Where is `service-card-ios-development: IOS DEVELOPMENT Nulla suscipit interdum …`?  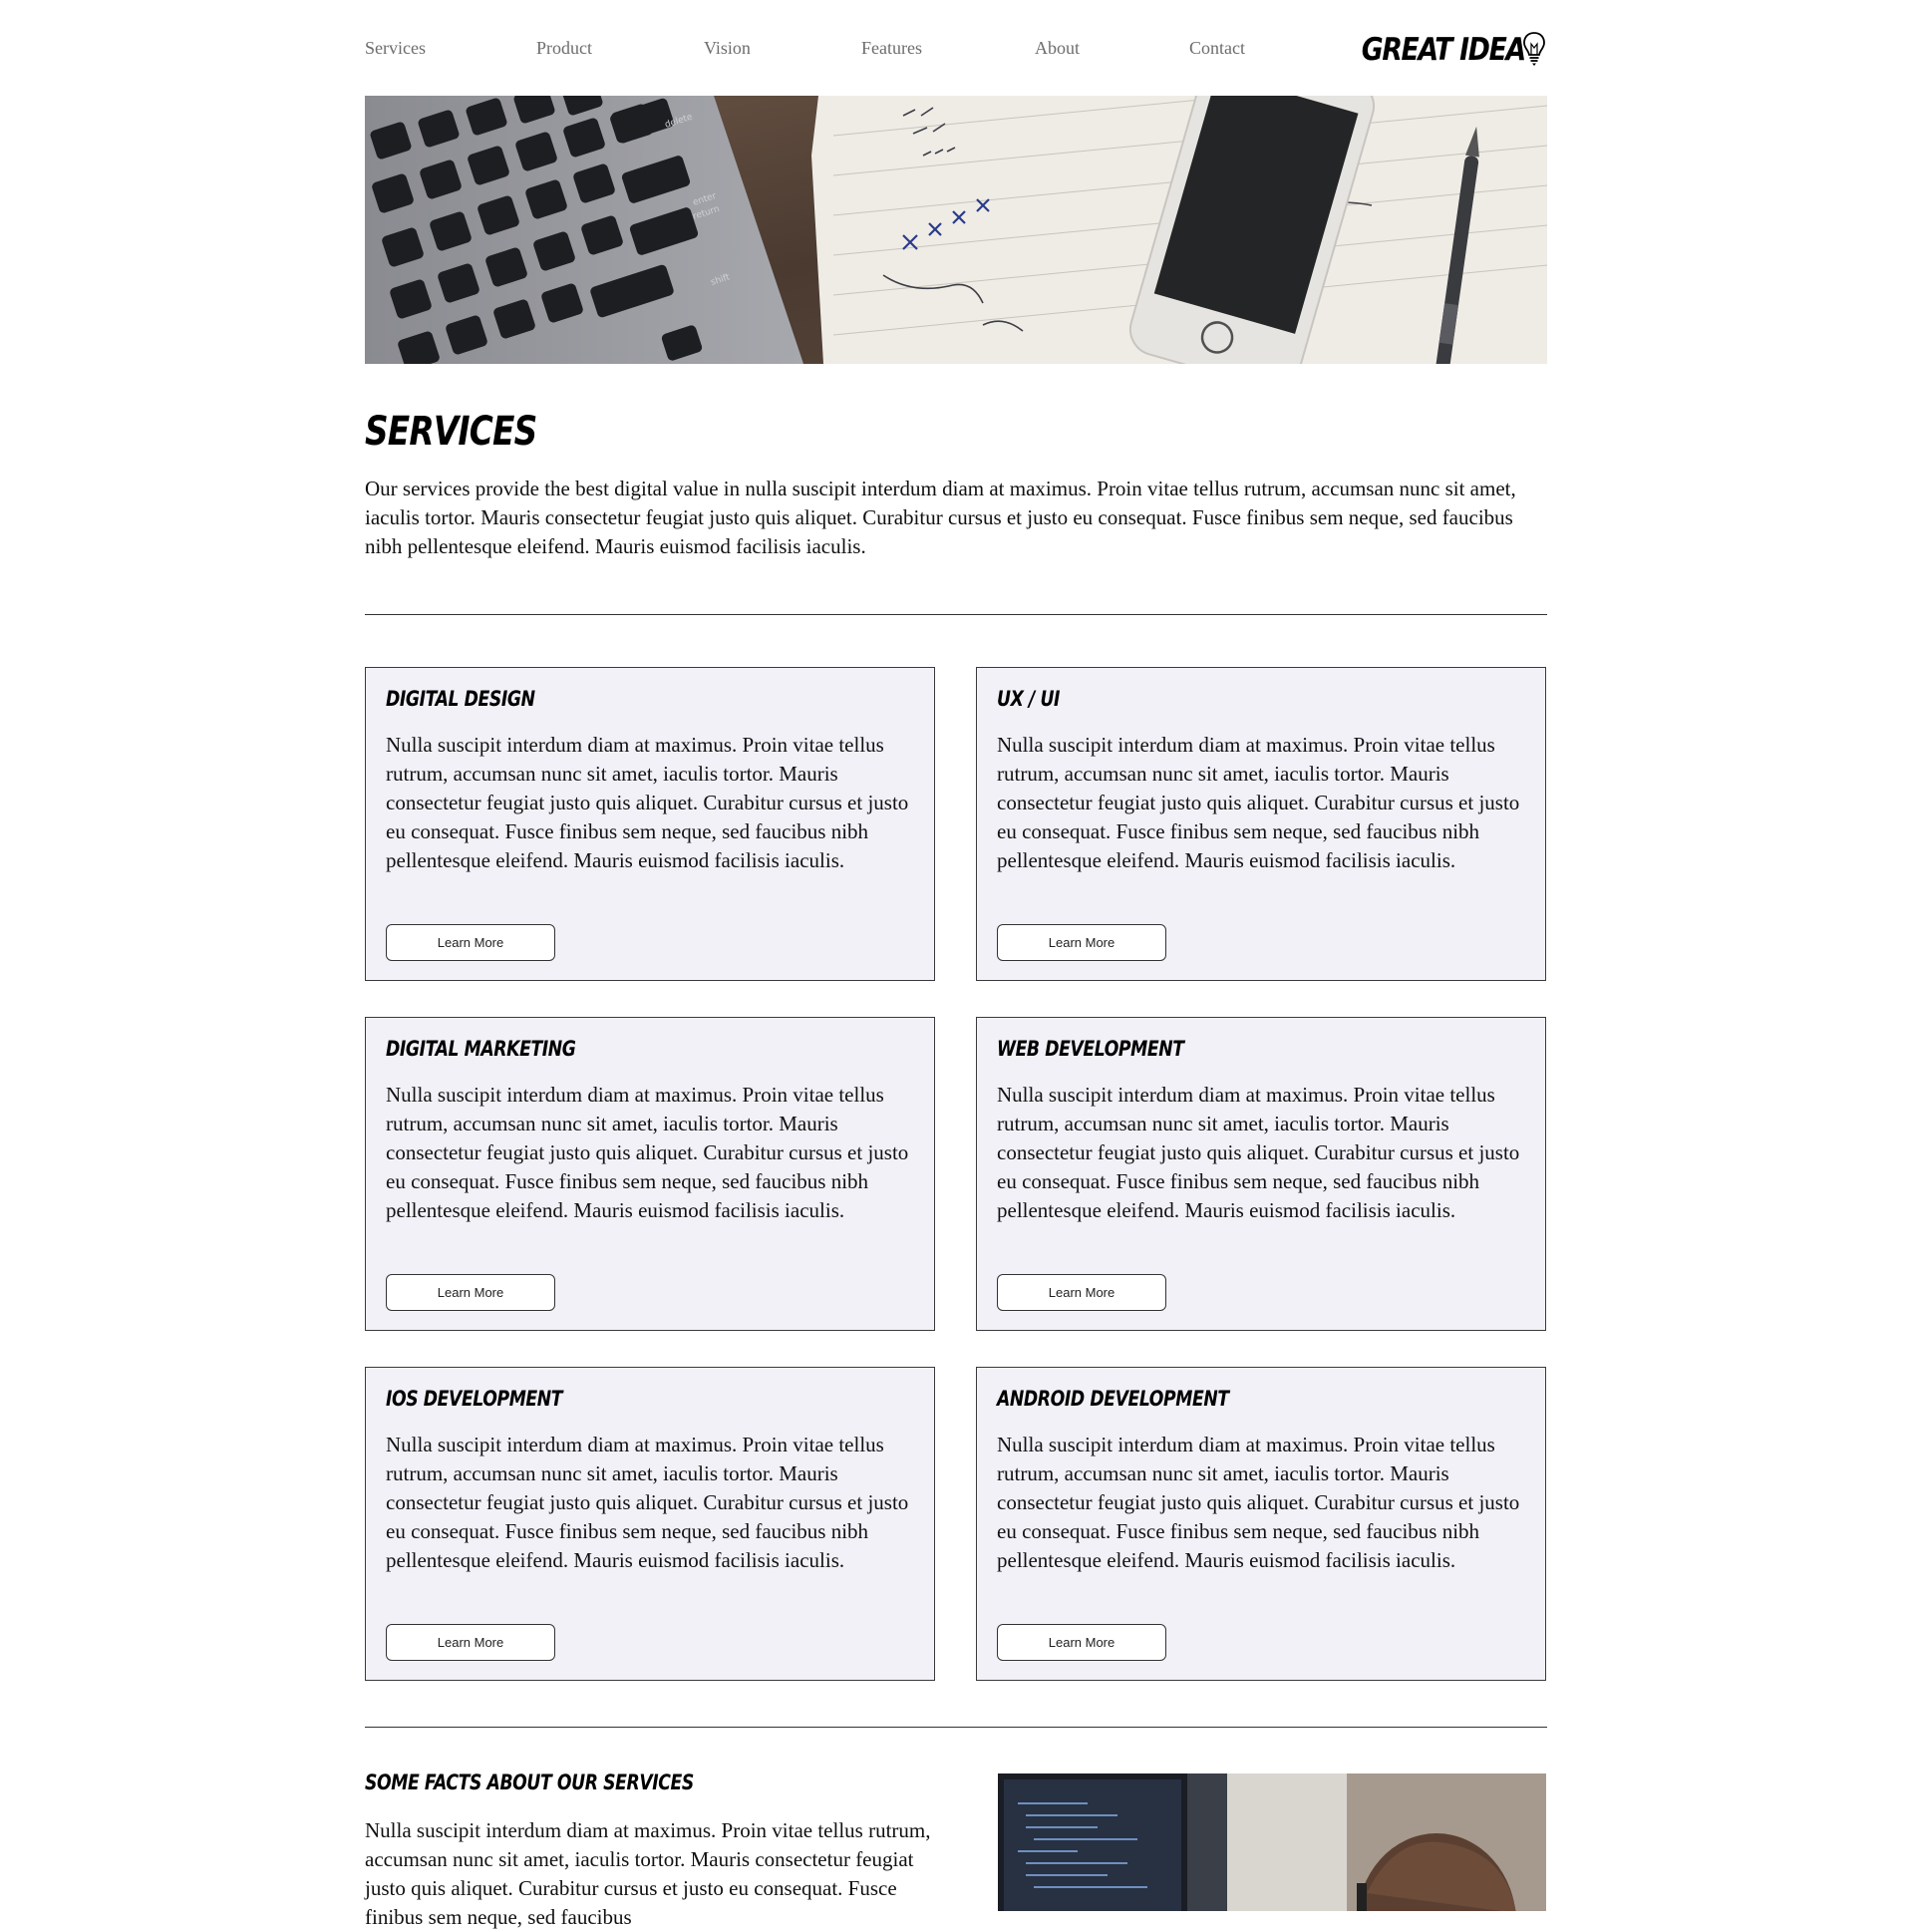
service-card-ios-development: IOS DEVELOPMENT Nulla suscipit interdum … is located at coordinates (650, 1524).